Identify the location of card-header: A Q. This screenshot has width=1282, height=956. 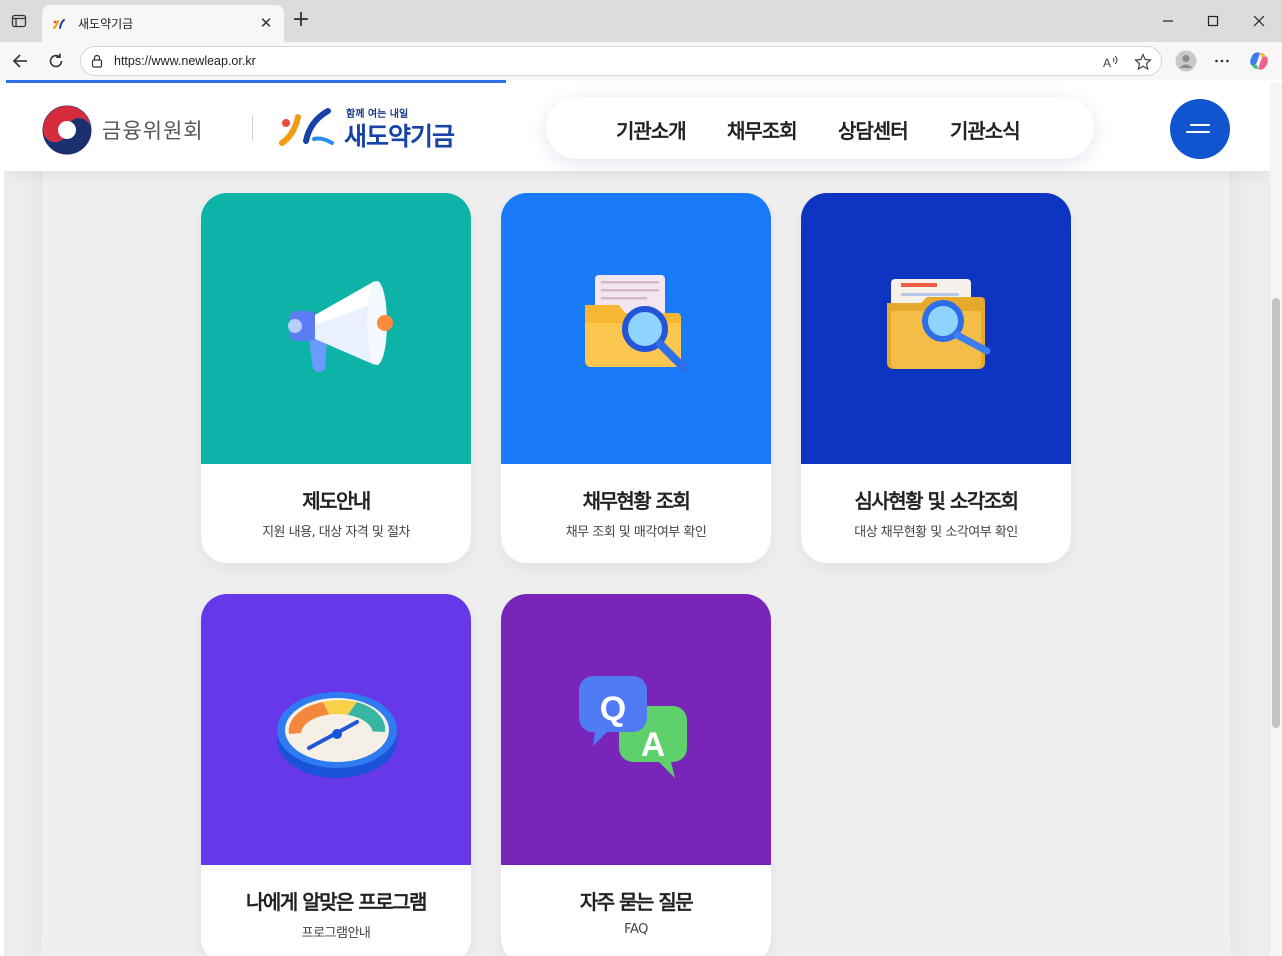
(636, 729).